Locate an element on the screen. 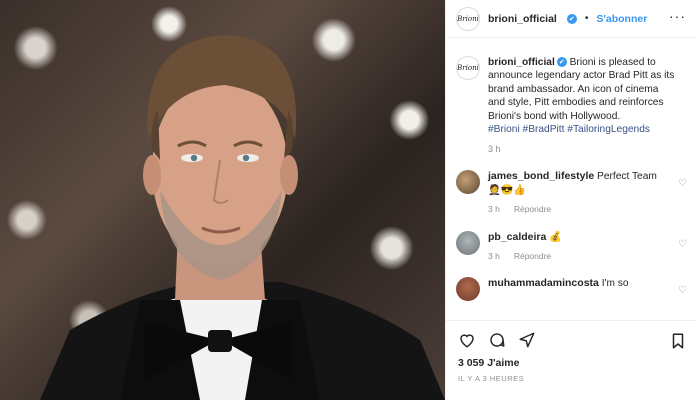 This screenshot has width=696, height=401. comment-username: pb_caldeira is located at coordinates (517, 237).